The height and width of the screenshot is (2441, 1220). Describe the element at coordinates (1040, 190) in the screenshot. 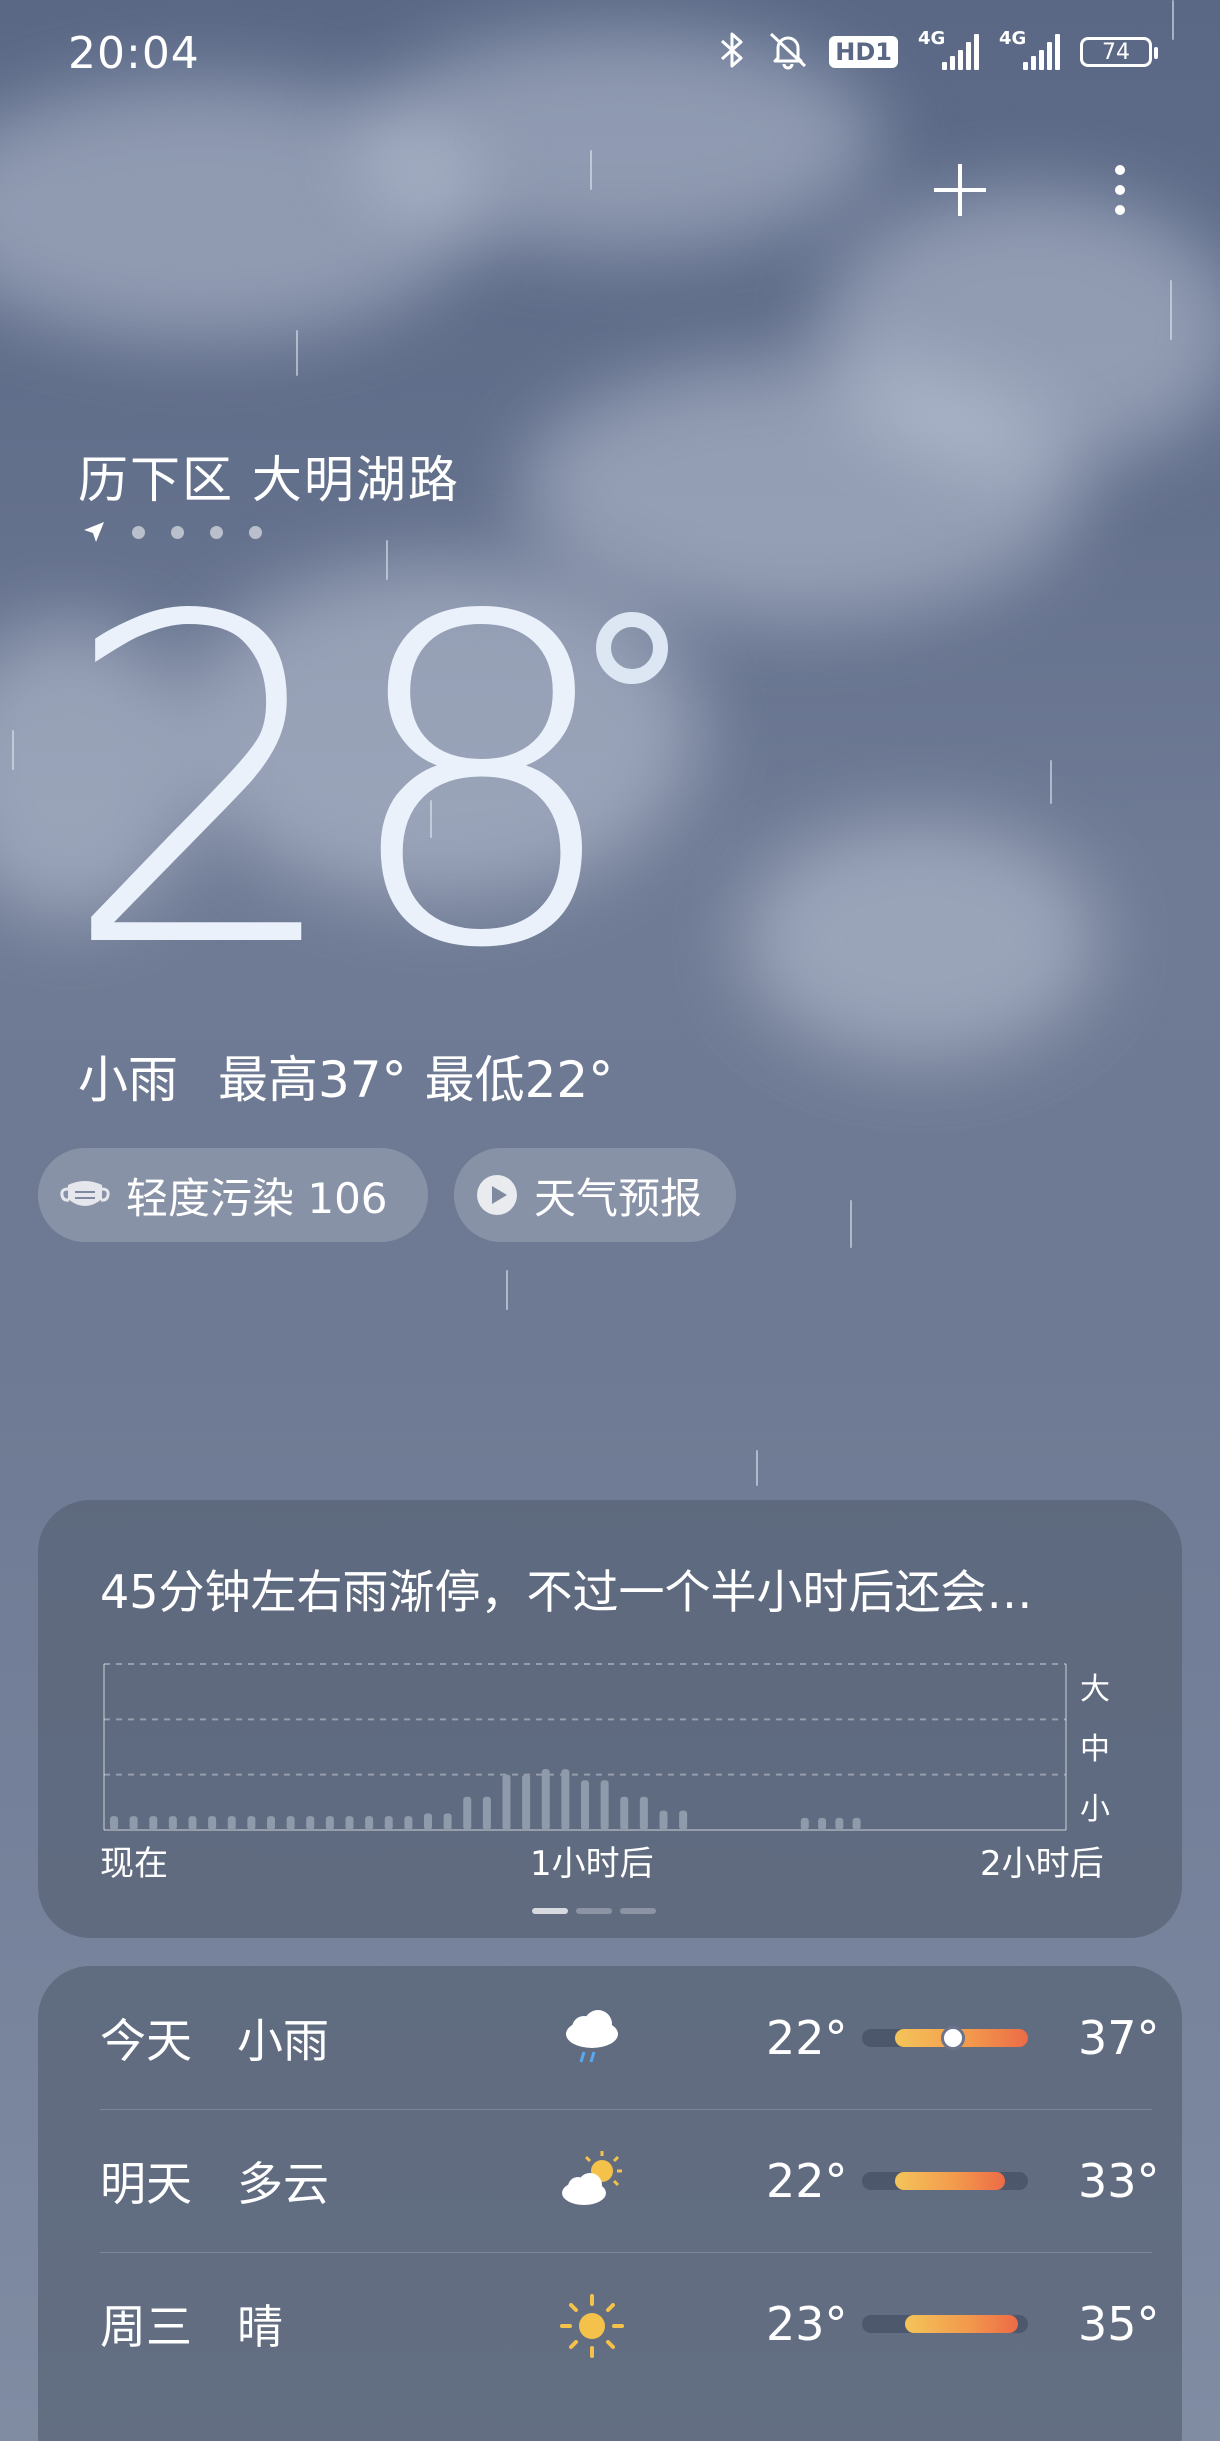

I see `top-actions` at that location.